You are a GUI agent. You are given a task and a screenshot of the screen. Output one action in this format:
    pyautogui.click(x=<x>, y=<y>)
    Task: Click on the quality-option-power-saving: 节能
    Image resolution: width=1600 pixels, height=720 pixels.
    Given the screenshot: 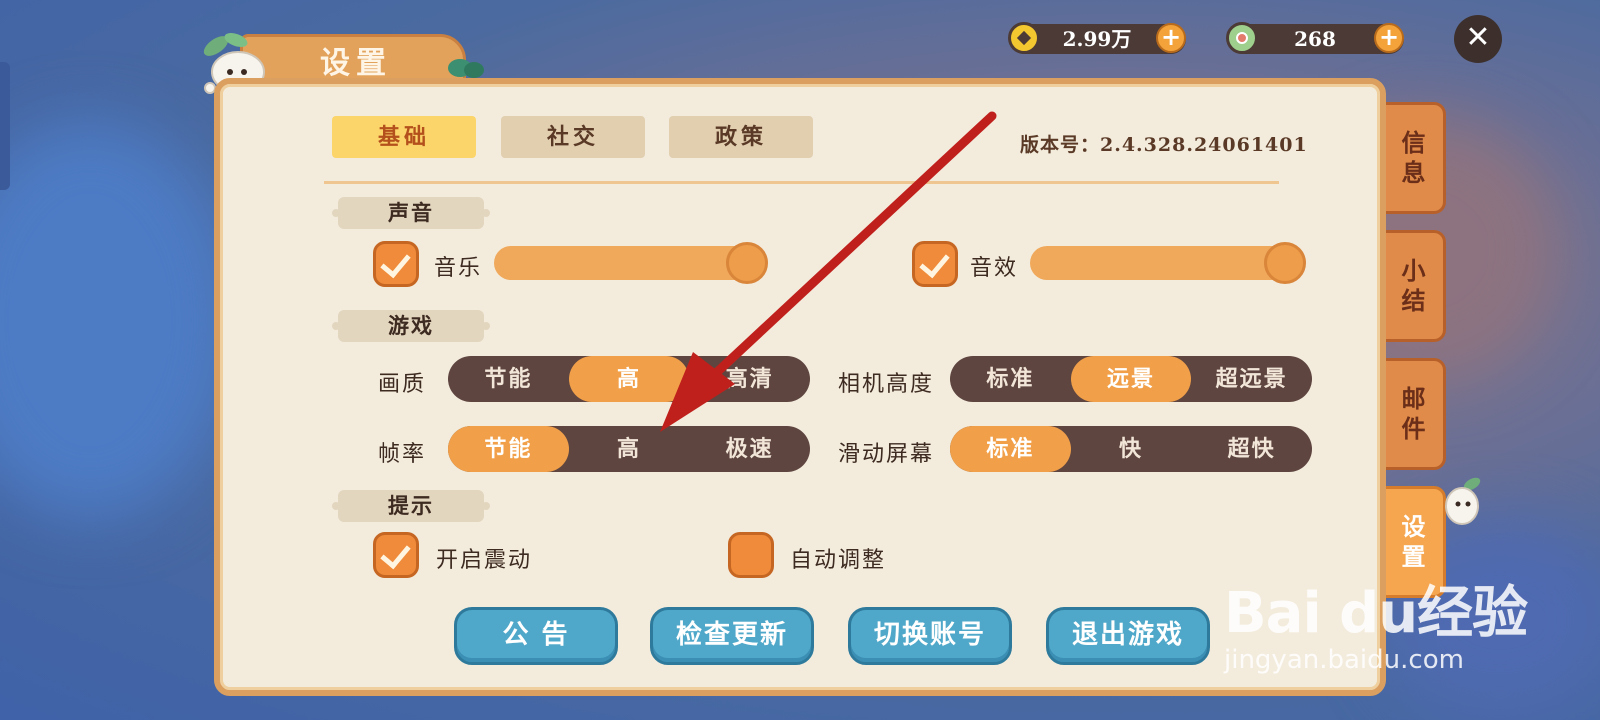 What is the action you would take?
    pyautogui.click(x=508, y=379)
    